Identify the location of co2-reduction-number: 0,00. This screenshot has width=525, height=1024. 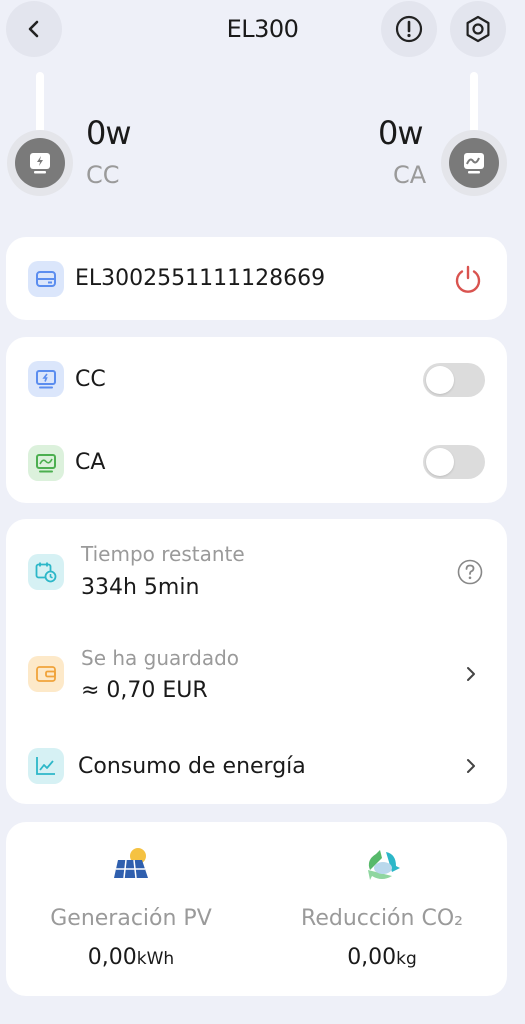
(372, 957).